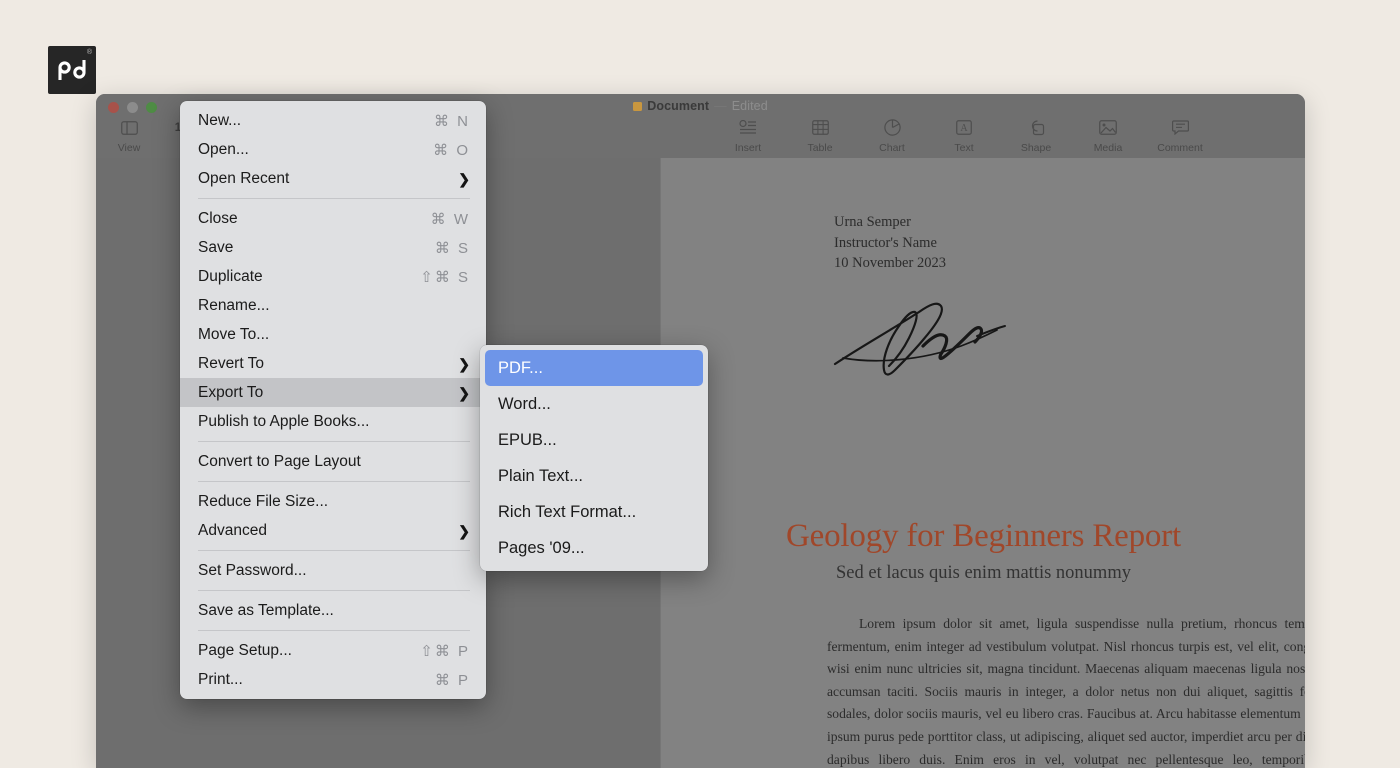  What do you see at coordinates (892, 127) in the screenshot?
I see `chart-icon` at bounding box center [892, 127].